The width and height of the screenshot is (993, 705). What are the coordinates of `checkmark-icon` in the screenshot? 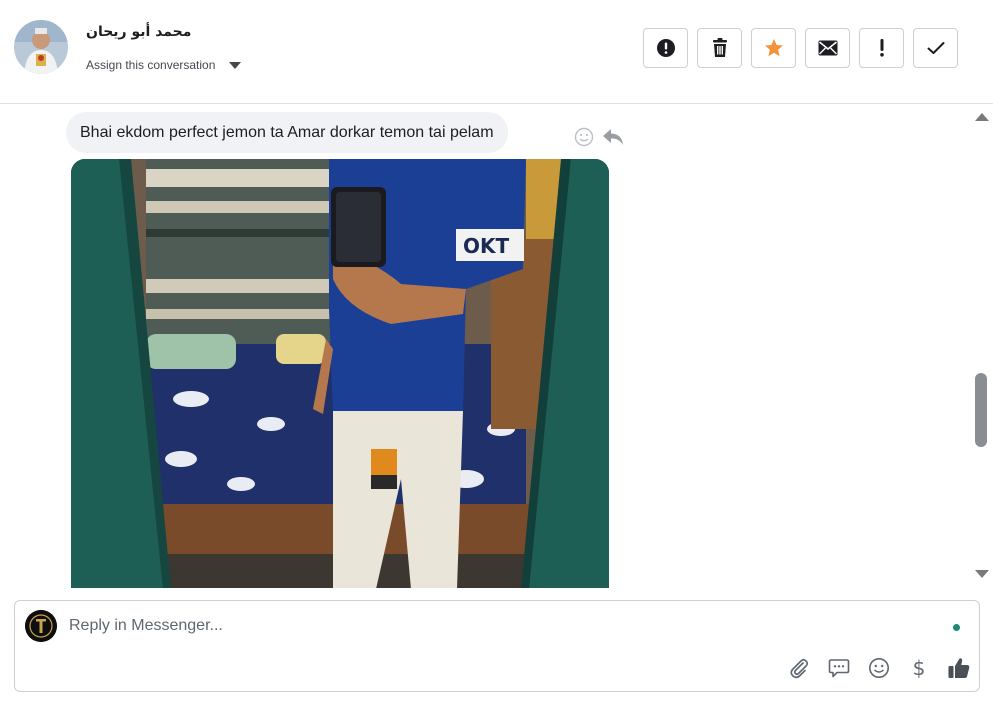 It's located at (935, 48).